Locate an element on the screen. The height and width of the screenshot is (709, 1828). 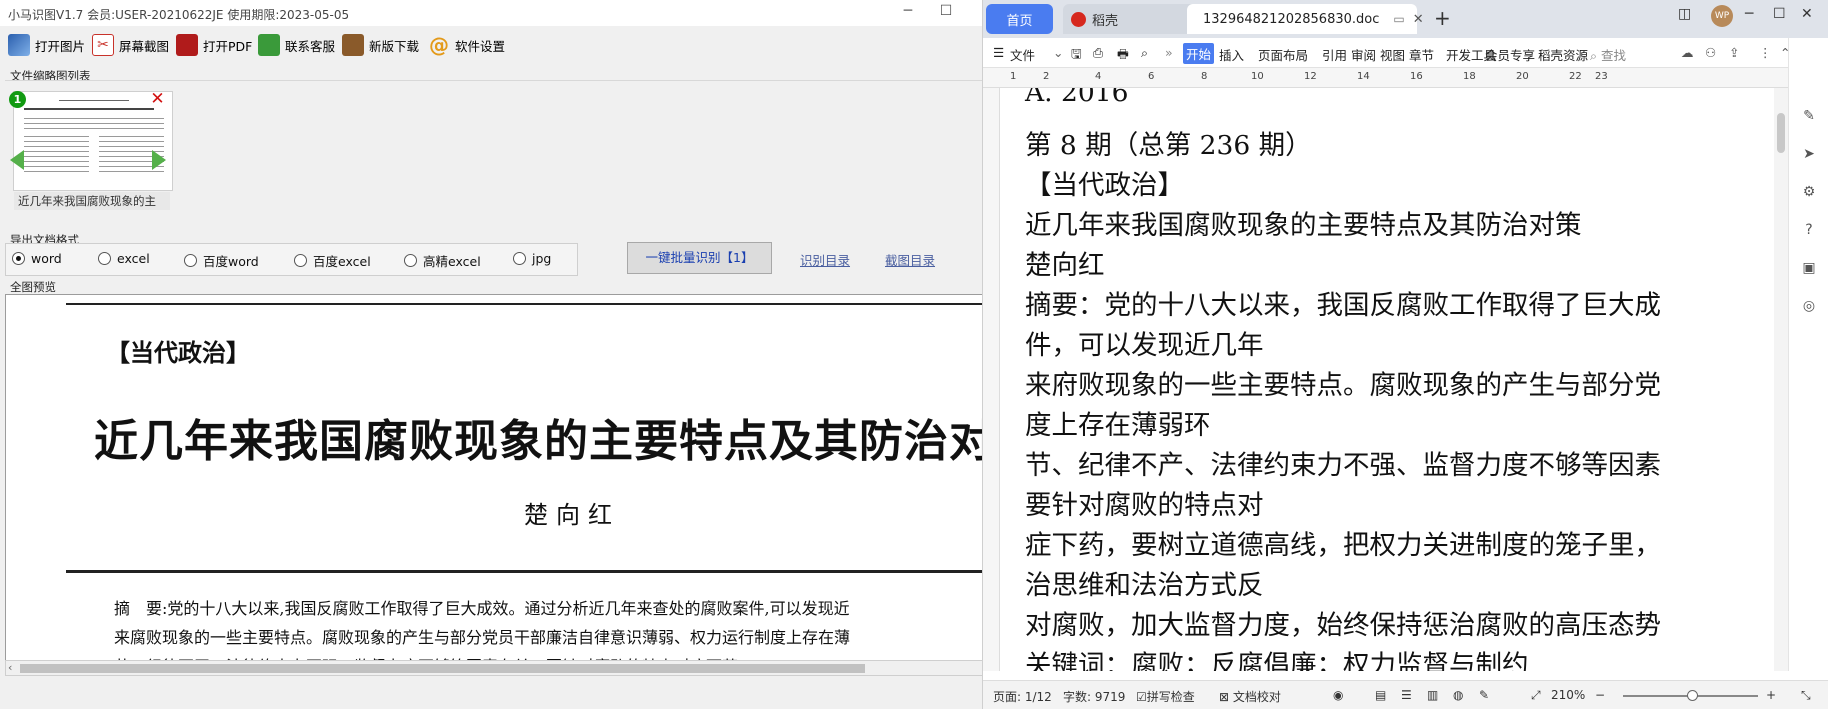
document-vscrollbar is located at coordinates (1781, 379).